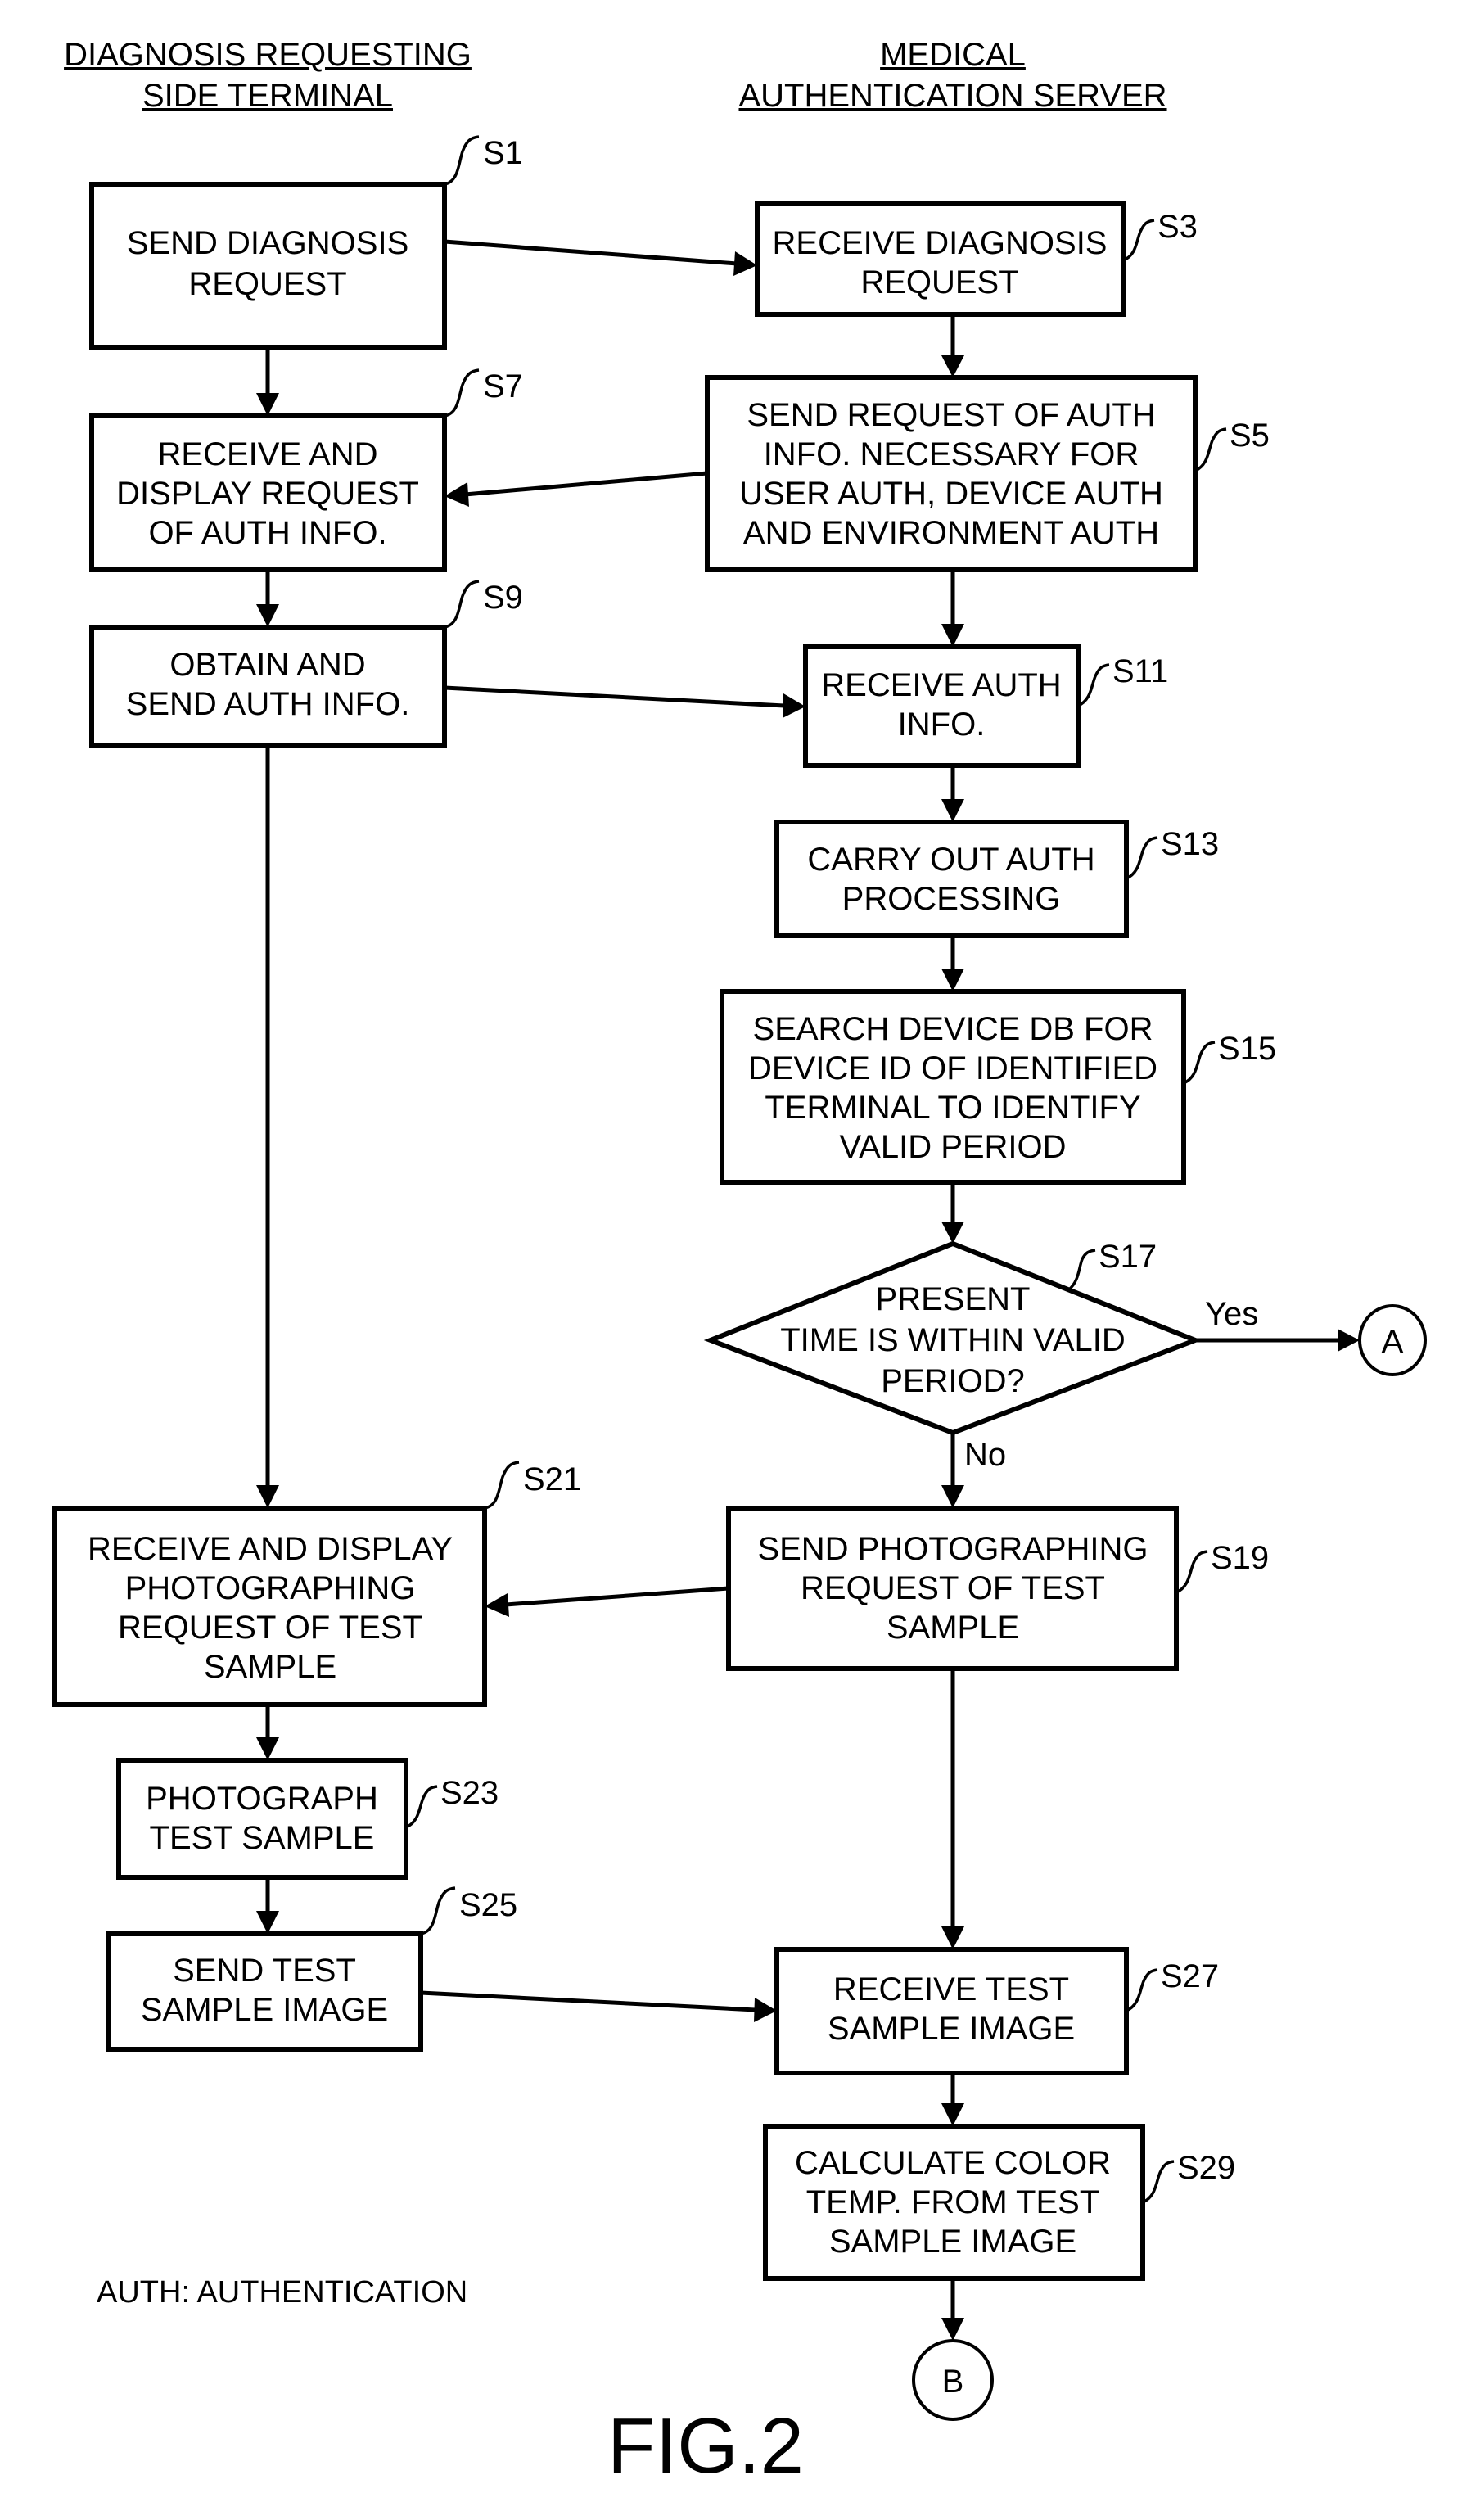 This screenshot has height=2520, width=1462. Describe the element at coordinates (1128, 1257) in the screenshot. I see `decision-s17-label: S17` at that location.